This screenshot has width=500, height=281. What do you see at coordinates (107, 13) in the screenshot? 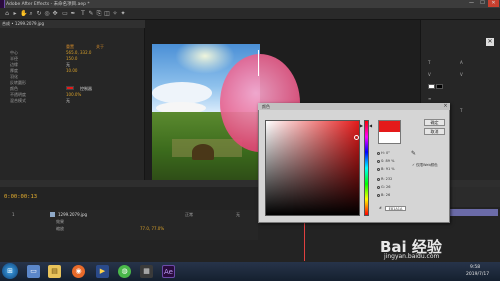
I see `eraser-tool-icon: ◫` at bounding box center [107, 13].